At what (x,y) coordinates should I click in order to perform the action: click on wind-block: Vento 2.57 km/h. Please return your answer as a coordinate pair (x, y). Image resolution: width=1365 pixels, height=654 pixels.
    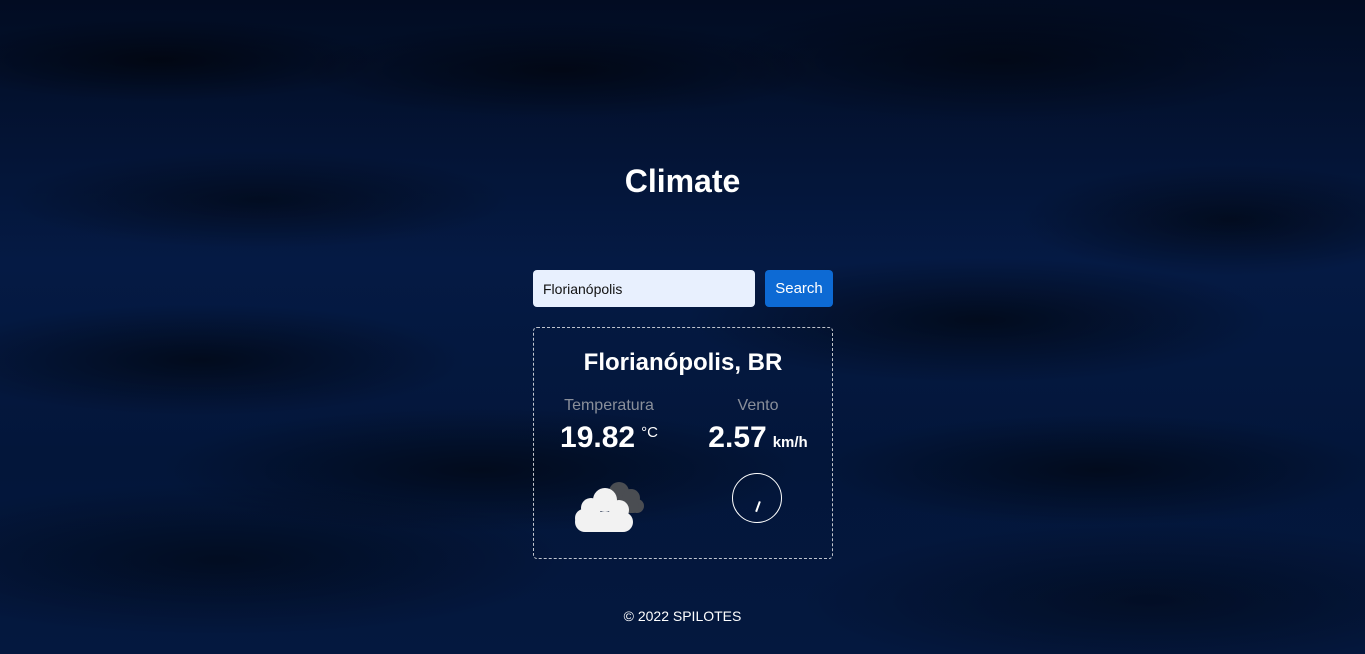
    Looking at the image, I should click on (758, 425).